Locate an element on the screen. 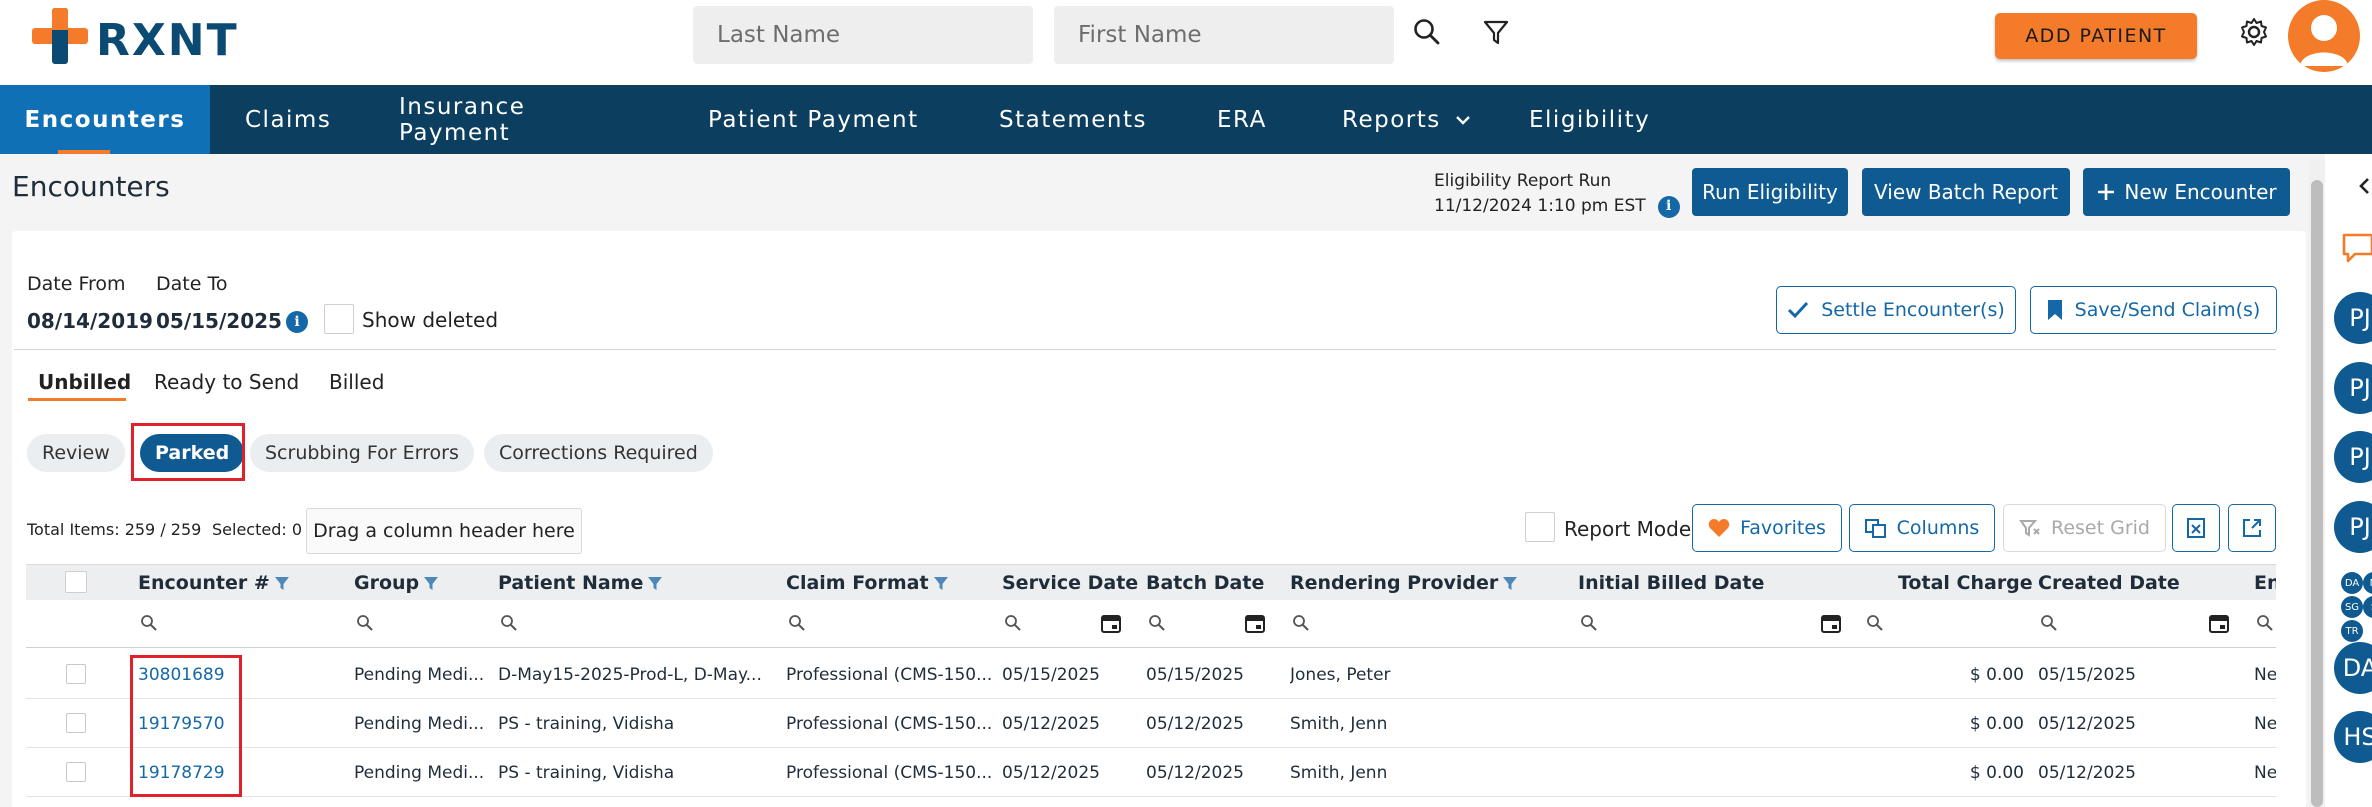 The image size is (2372, 807). view-batch-report-button: View Batch Report is located at coordinates (1966, 192).